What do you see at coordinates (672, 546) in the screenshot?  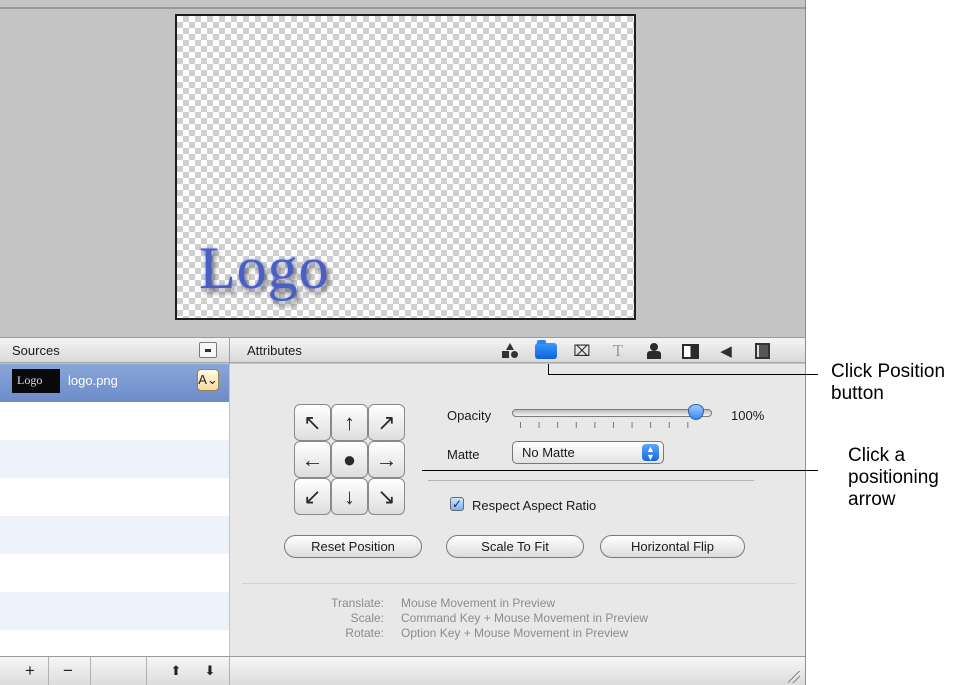 I see `horizontal-flip-button: Horizontal Flip` at bounding box center [672, 546].